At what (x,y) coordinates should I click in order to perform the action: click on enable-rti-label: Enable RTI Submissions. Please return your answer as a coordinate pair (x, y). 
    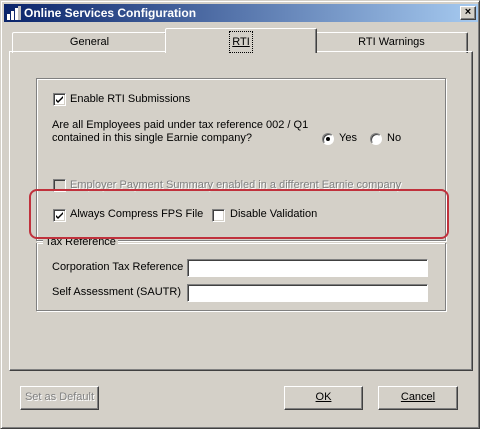
    Looking at the image, I should click on (130, 99).